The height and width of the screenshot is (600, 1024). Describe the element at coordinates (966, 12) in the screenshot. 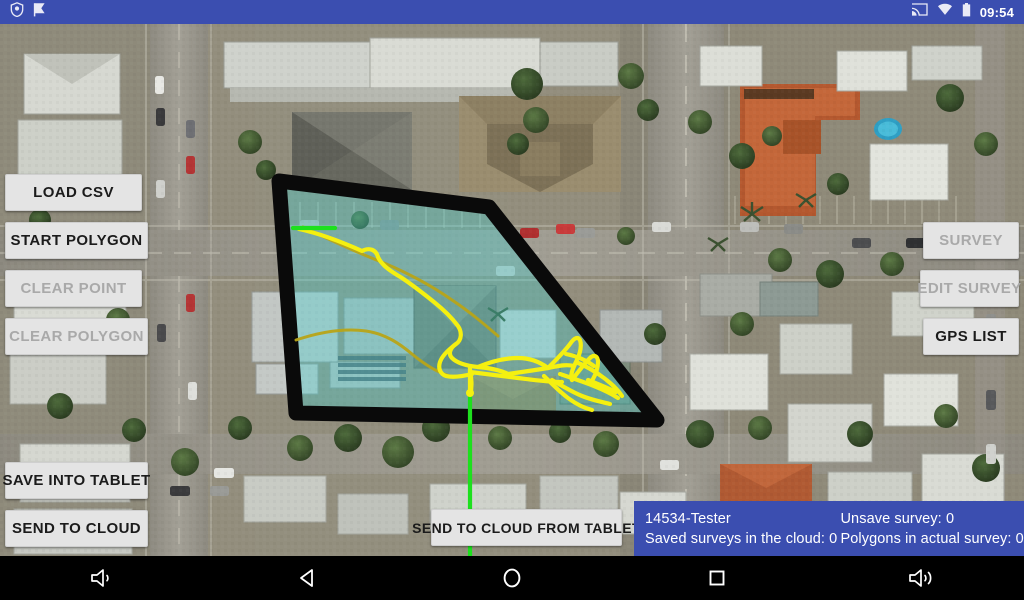

I see `battery-icon` at that location.